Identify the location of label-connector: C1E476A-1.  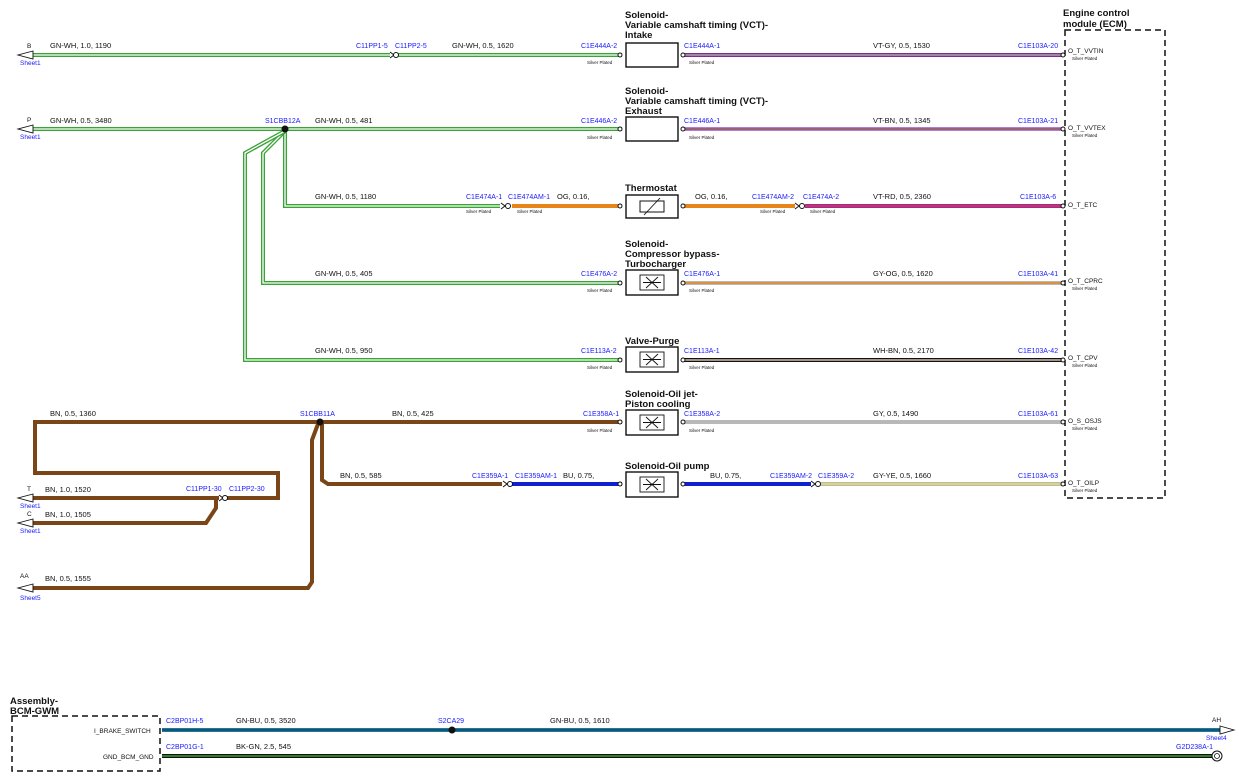
(702, 274).